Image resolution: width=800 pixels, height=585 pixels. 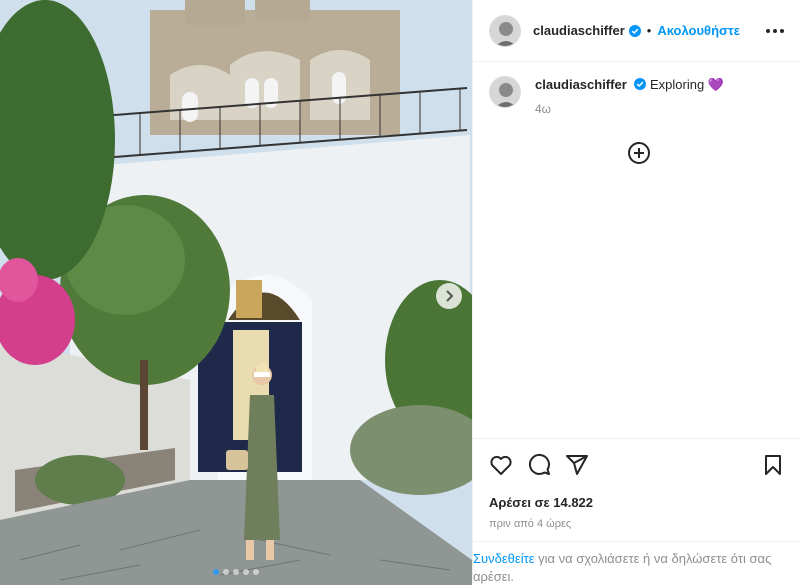 What do you see at coordinates (773, 465) in the screenshot?
I see `bookmark-icon` at bounding box center [773, 465].